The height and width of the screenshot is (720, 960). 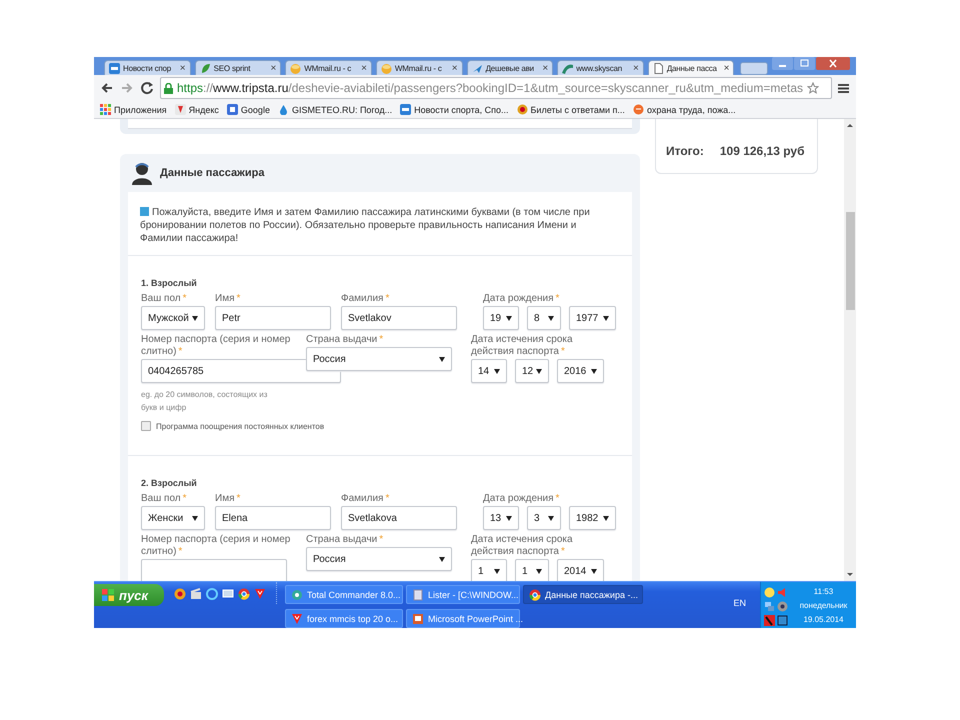 I want to click on clock-date: 19.05.2014, so click(x=823, y=620).